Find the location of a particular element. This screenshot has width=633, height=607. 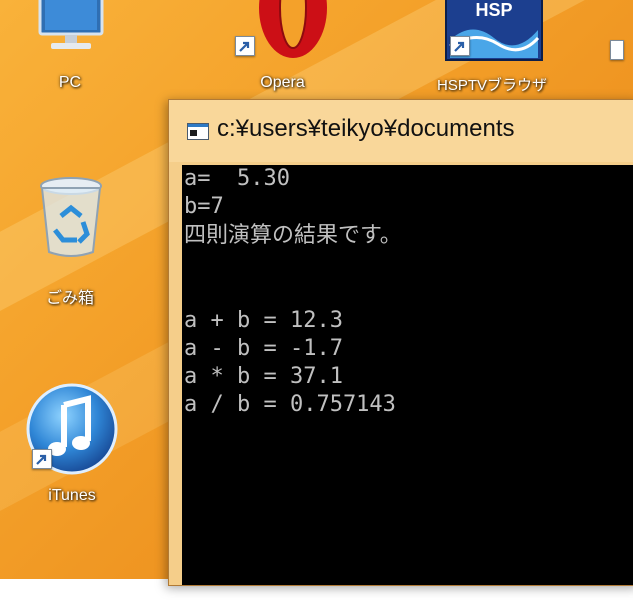

desktop-icon-label: HSPTVブラウザ is located at coordinates (491, 85).